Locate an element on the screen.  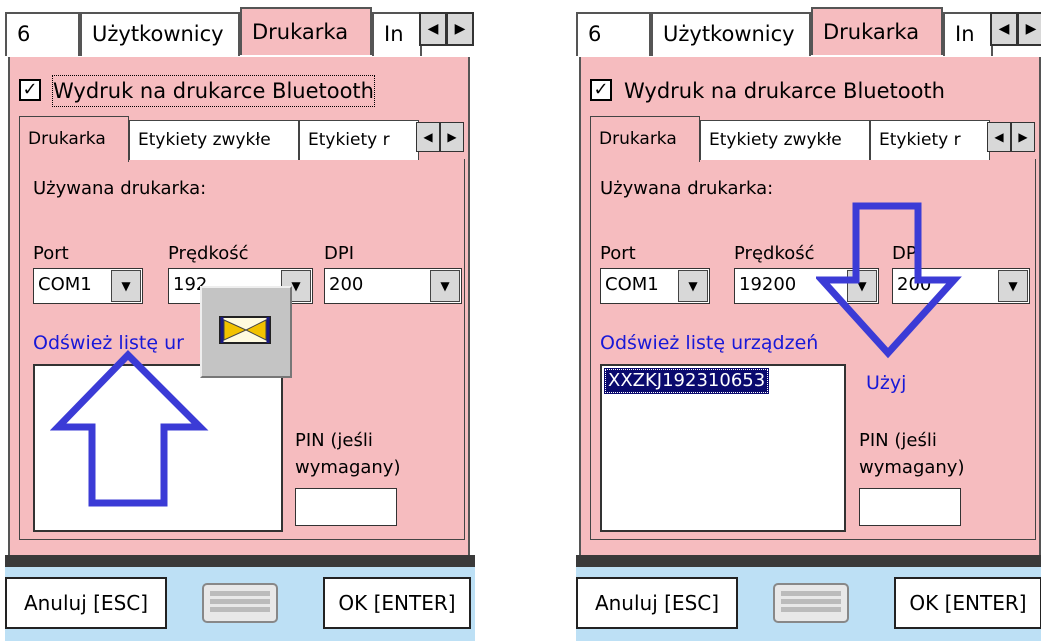
dpi-label: DPI is located at coordinates (339, 253).